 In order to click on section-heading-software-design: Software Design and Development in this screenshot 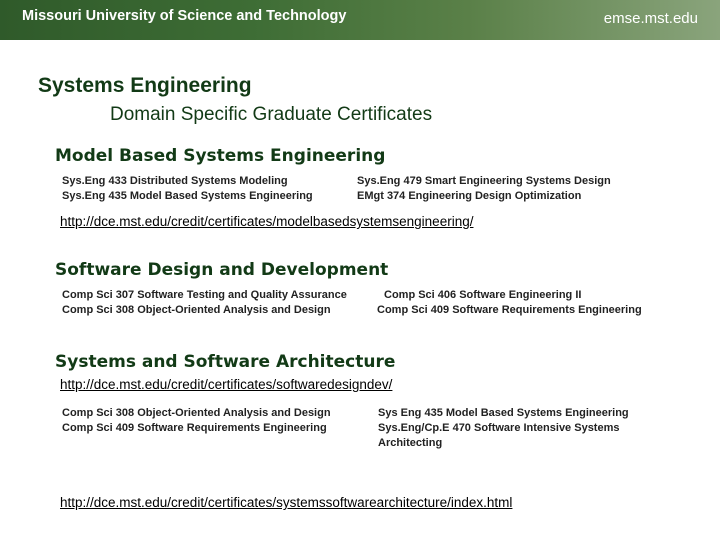, I will do `click(222, 270)`.